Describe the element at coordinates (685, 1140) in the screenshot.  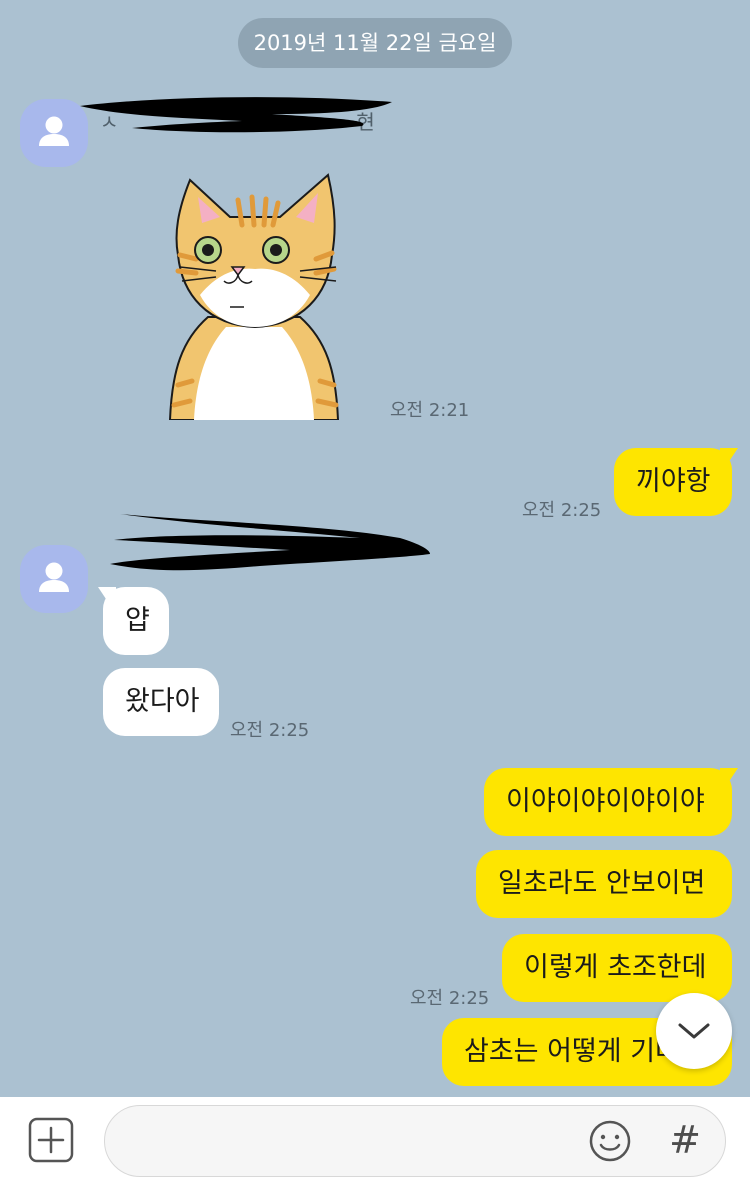
I see `hashtag-button: #` at that location.